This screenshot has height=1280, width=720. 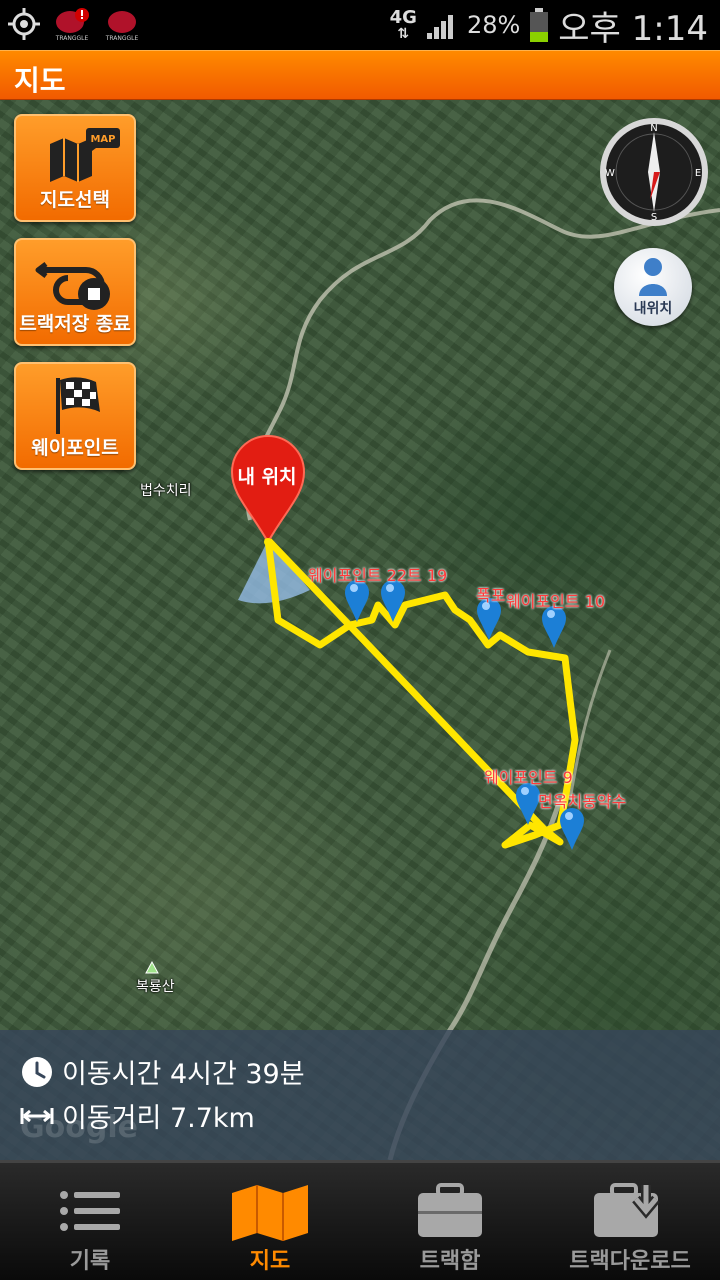 I want to click on map-icon, so click(x=270, y=1213).